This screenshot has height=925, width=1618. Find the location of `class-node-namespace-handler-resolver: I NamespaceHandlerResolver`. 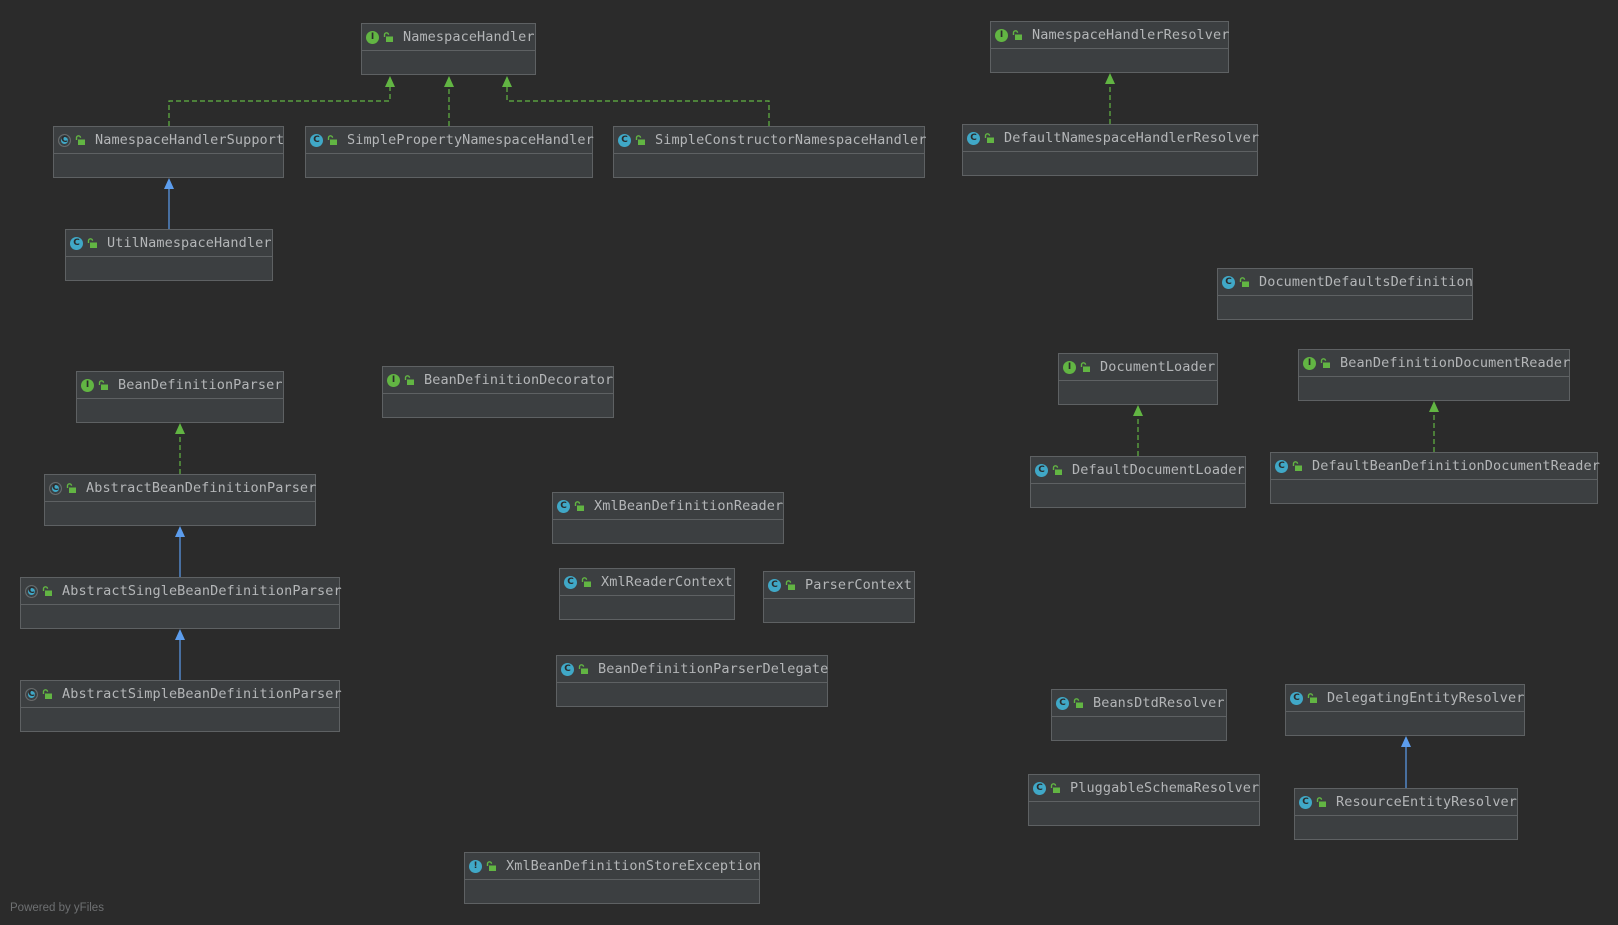

class-node-namespace-handler-resolver: I NamespaceHandlerResolver is located at coordinates (1109, 47).